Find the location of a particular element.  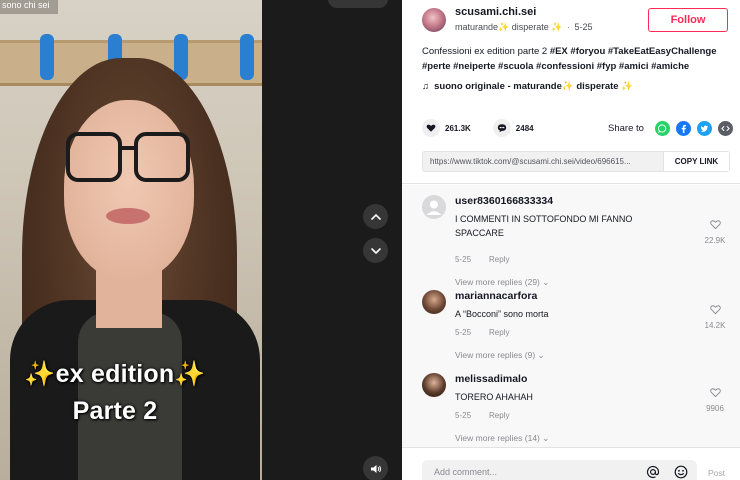

volume-button is located at coordinates (375, 468).